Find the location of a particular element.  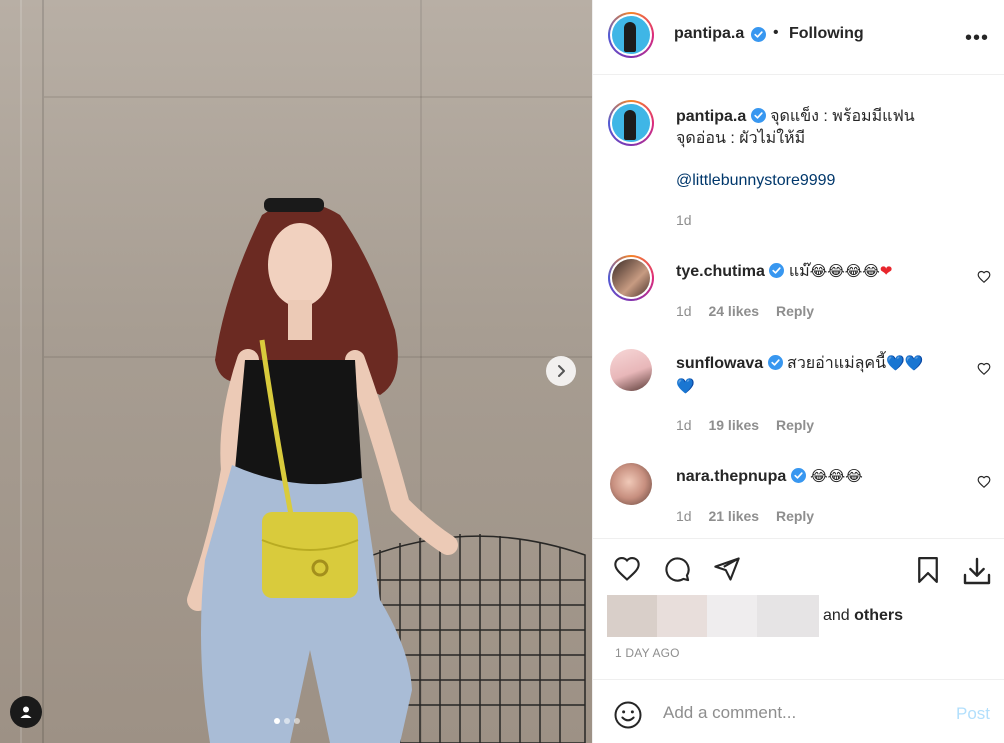

comment-username: sunflowava is located at coordinates (719, 363).